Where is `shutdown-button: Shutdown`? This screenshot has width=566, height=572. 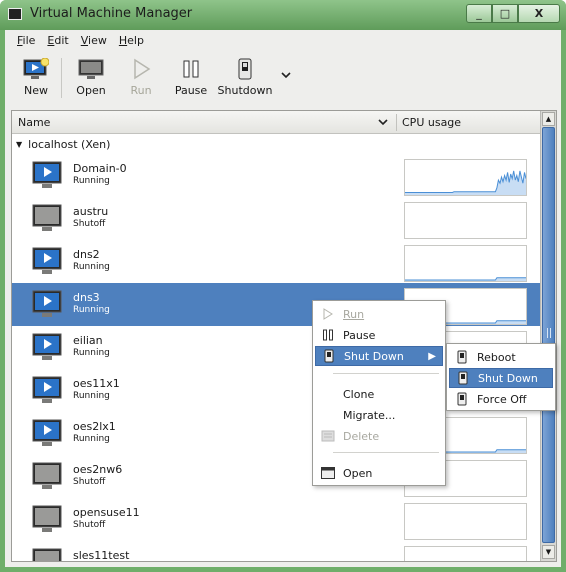
shutdown-button: Shutdown is located at coordinates (245, 78).